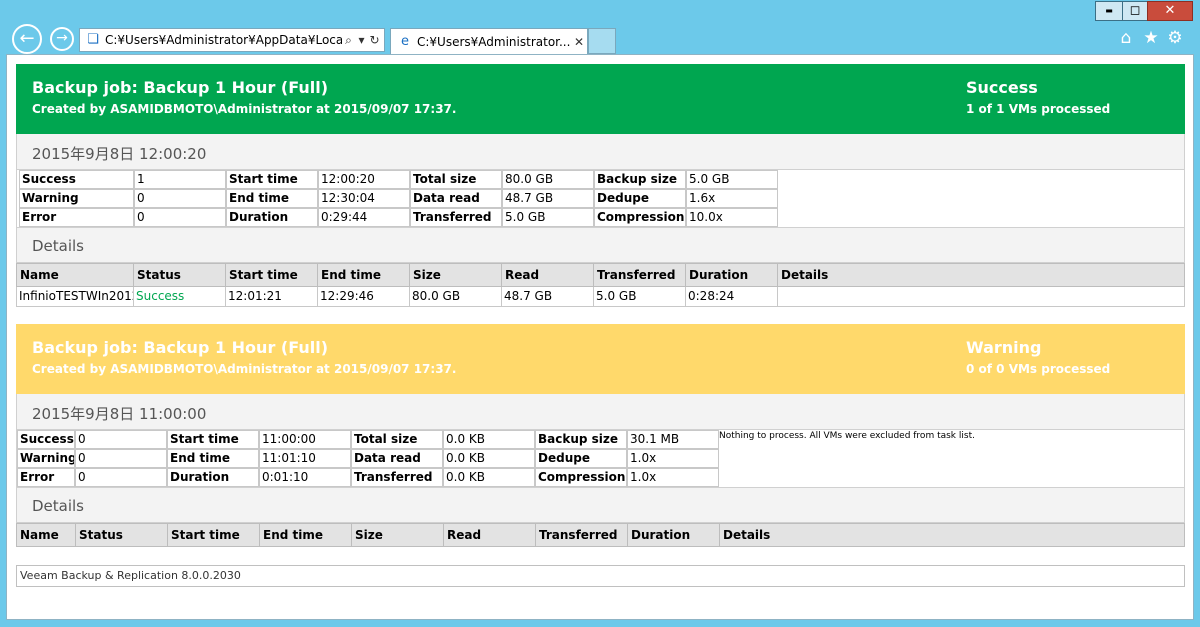  I want to click on column-header: Start time, so click(261, 275).